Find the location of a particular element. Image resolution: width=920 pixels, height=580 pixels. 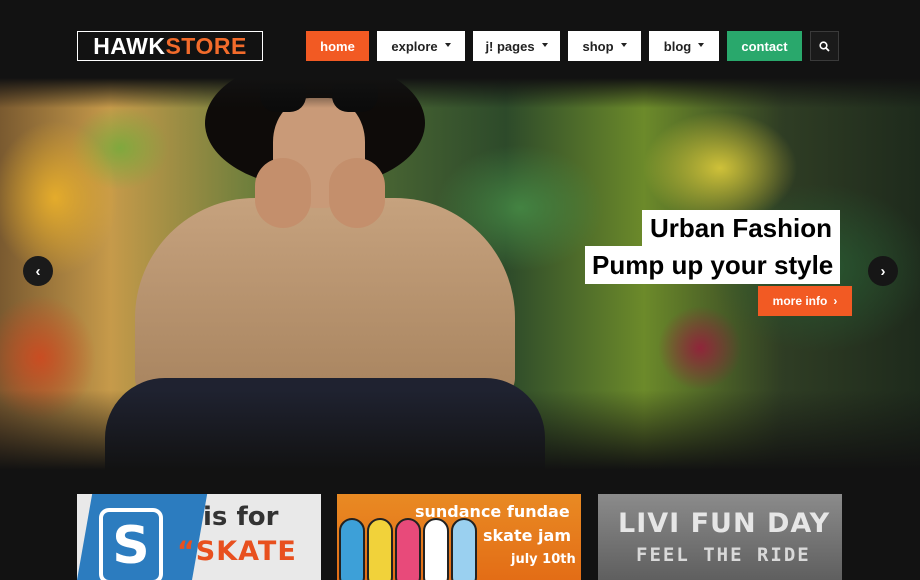

nav-contact: contact is located at coordinates (764, 46).